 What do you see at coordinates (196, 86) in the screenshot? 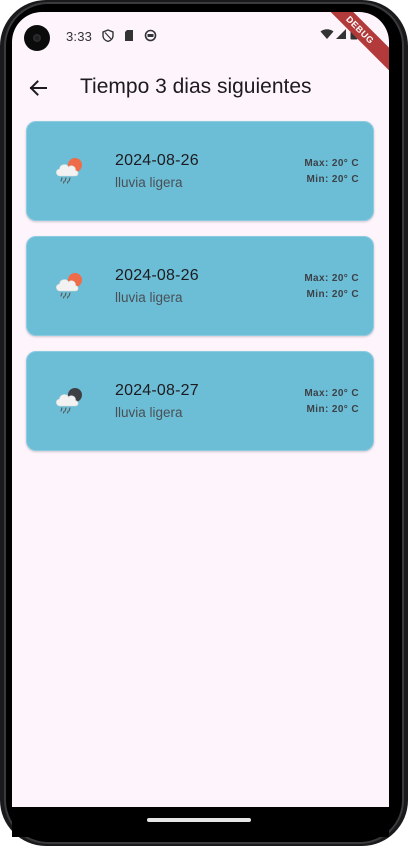
I see `page-title: Tiempo 3 dias siguientes` at bounding box center [196, 86].